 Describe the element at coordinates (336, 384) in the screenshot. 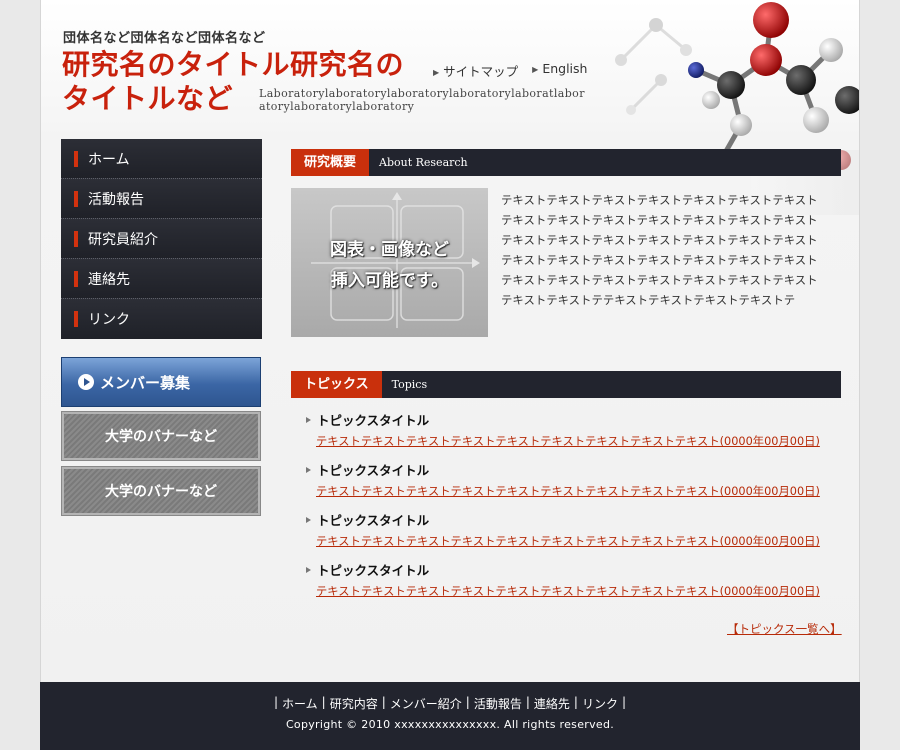

I see `topics-heading-jp: トピックス` at that location.